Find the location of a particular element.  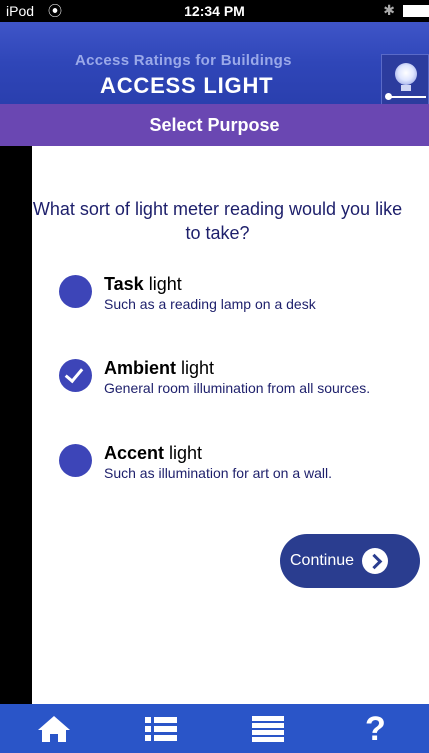

option-ambient-label: Ambient light is located at coordinates (159, 368).